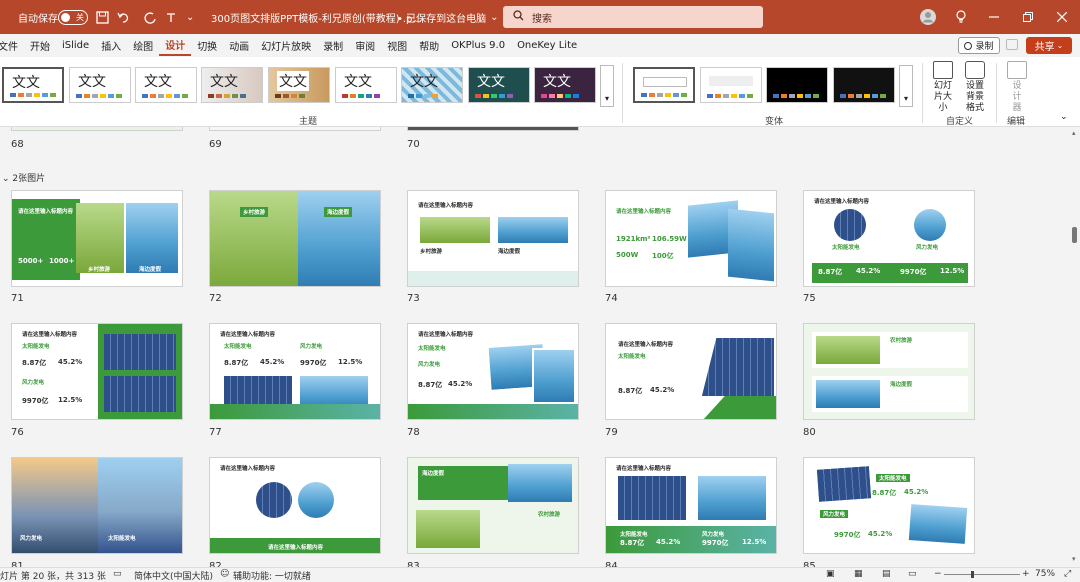 The width and height of the screenshot is (1080, 582). Describe the element at coordinates (889, 505) in the screenshot. I see `slide-thumb-85: 太阳能发电 8.87亿 45.2% 风力发电 9970亿 45.2%` at that location.